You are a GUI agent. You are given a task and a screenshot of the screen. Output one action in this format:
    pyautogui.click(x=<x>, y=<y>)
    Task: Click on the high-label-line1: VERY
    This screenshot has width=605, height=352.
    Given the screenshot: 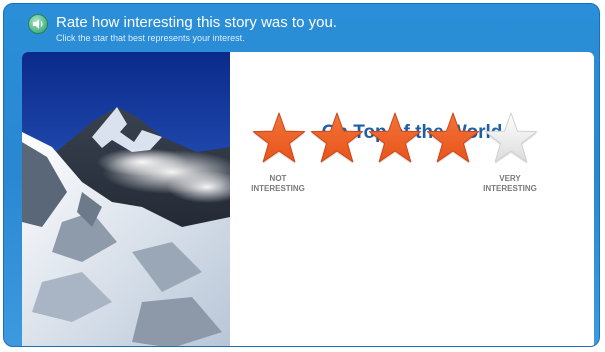 What is the action you would take?
    pyautogui.click(x=510, y=178)
    